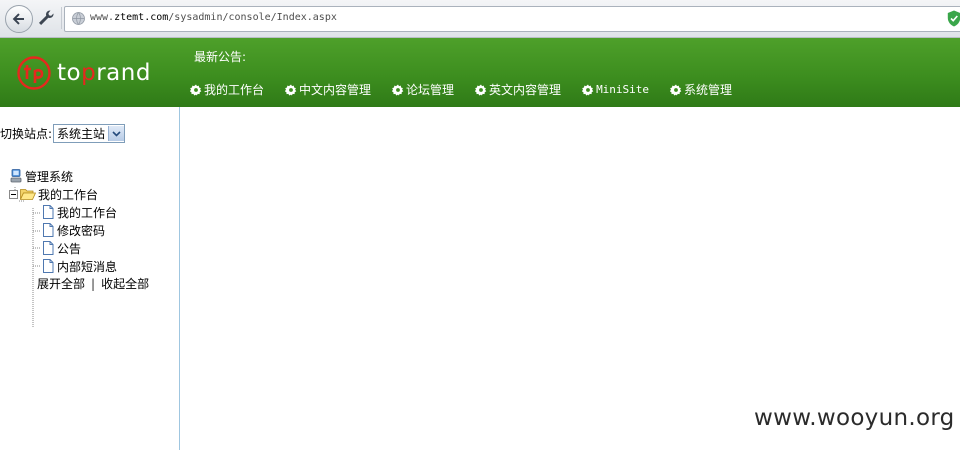  What do you see at coordinates (471, 89) in the screenshot?
I see `top-navigation: 我的工作台 中文内容管理 论坛管理 英文内容管理 MiniSite 系统管理` at bounding box center [471, 89].